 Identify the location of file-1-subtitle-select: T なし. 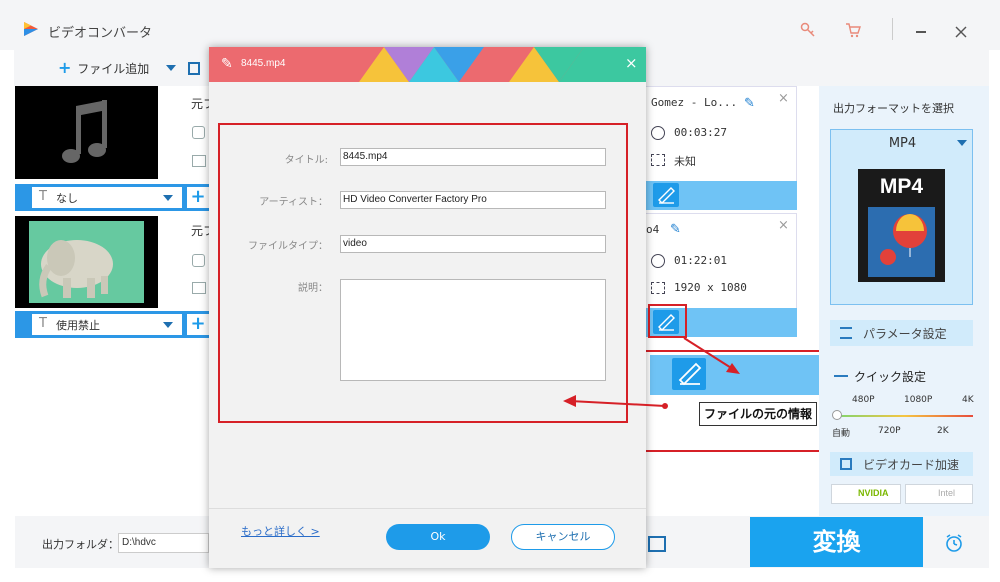
(107, 197).